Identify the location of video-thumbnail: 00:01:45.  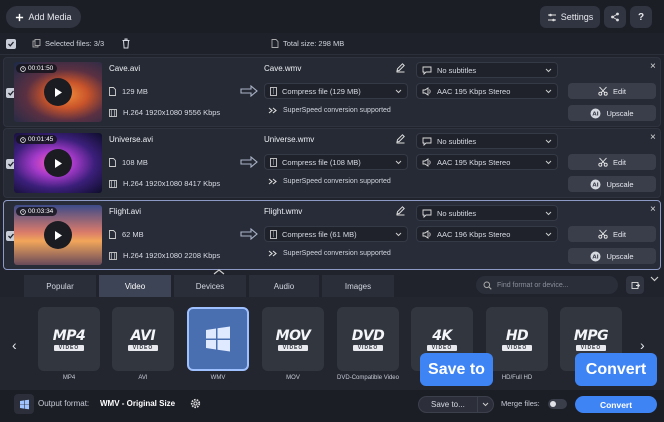
(58, 163).